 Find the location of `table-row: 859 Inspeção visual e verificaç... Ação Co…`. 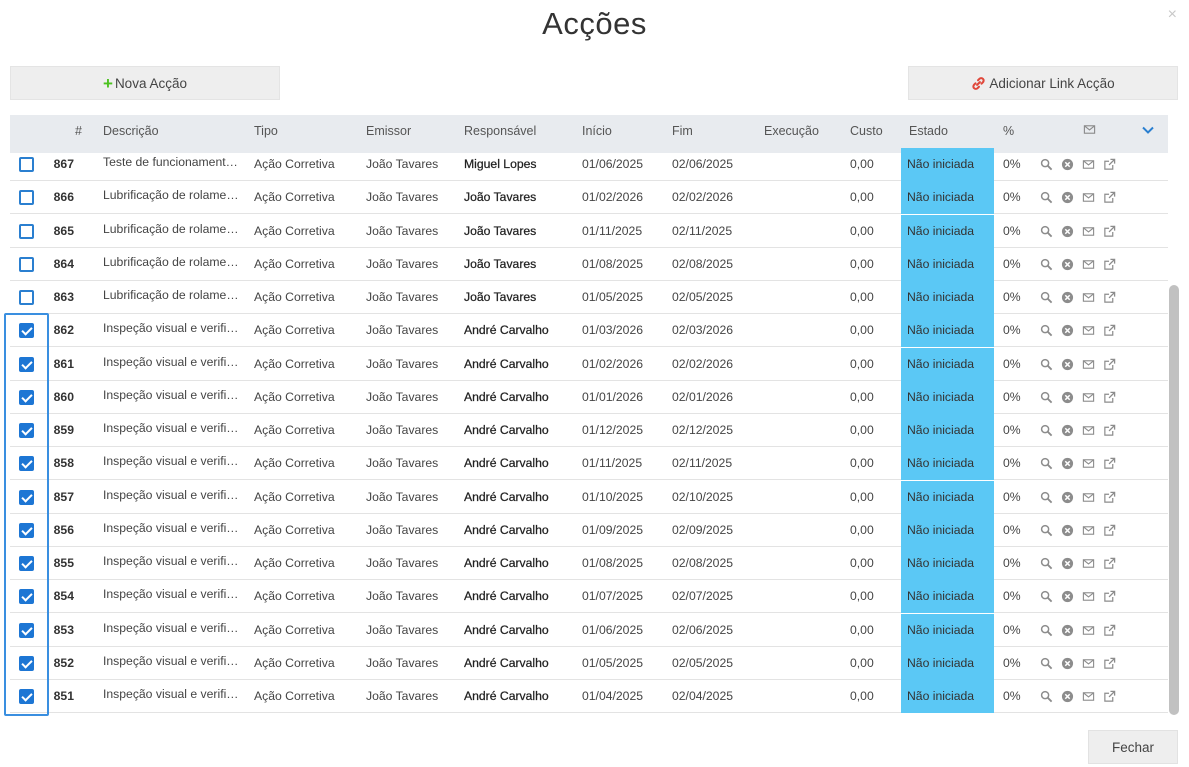

table-row: 859 Inspeção visual e verificaç... Ação Co… is located at coordinates (589, 430).